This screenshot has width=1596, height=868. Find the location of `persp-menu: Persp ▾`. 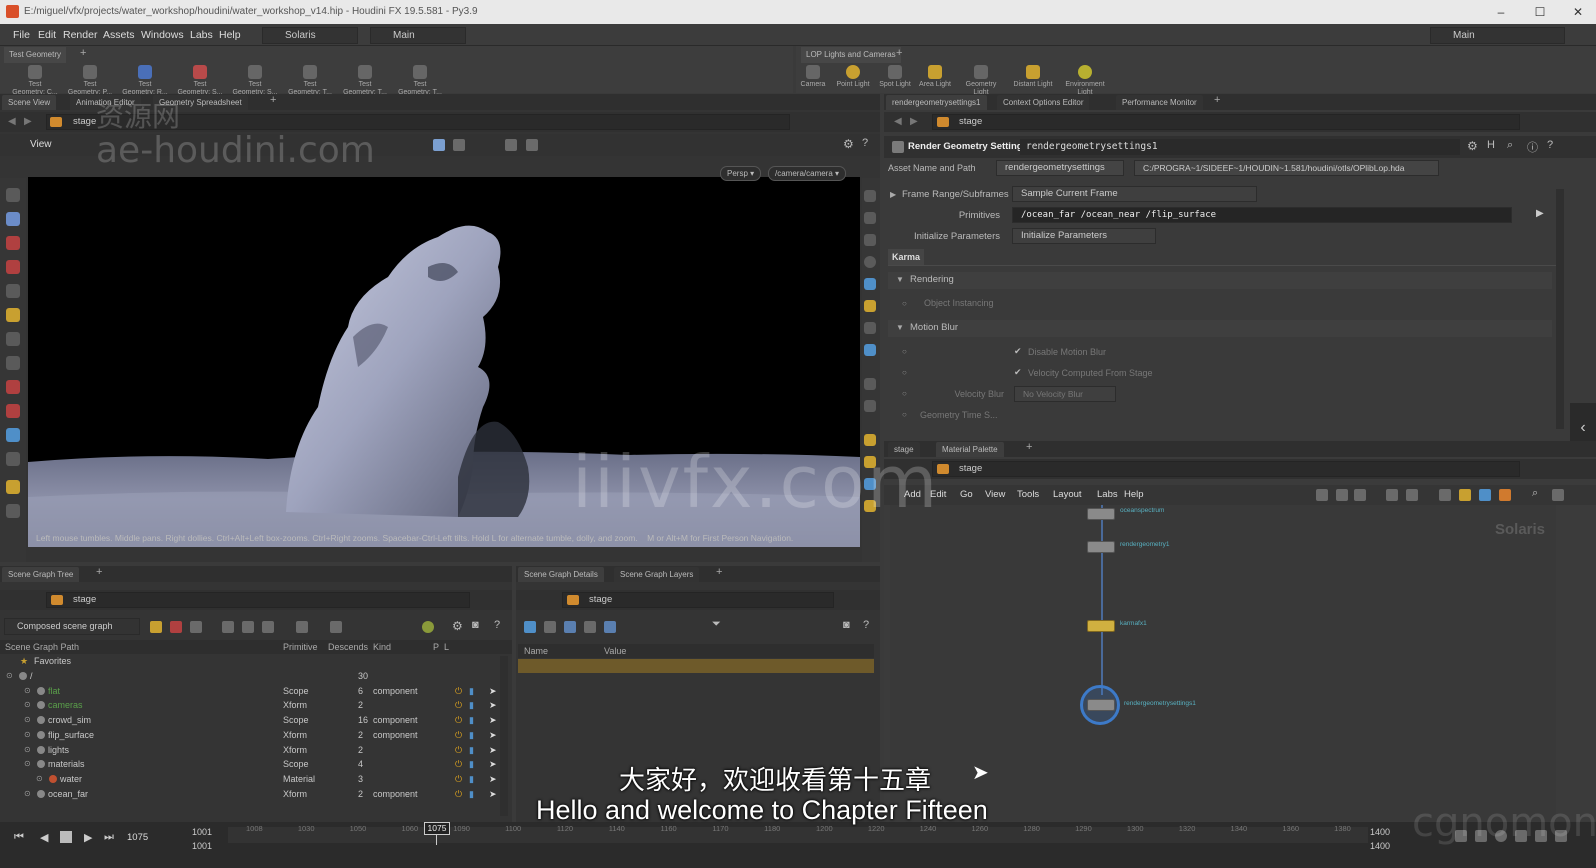

persp-menu: Persp ▾ is located at coordinates (741, 173).